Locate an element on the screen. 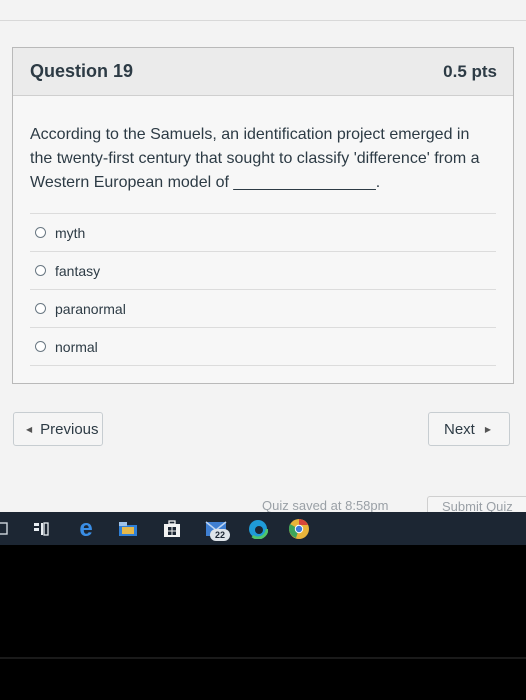 This screenshot has height=700, width=526. answer-label: fantasy is located at coordinates (78, 270).